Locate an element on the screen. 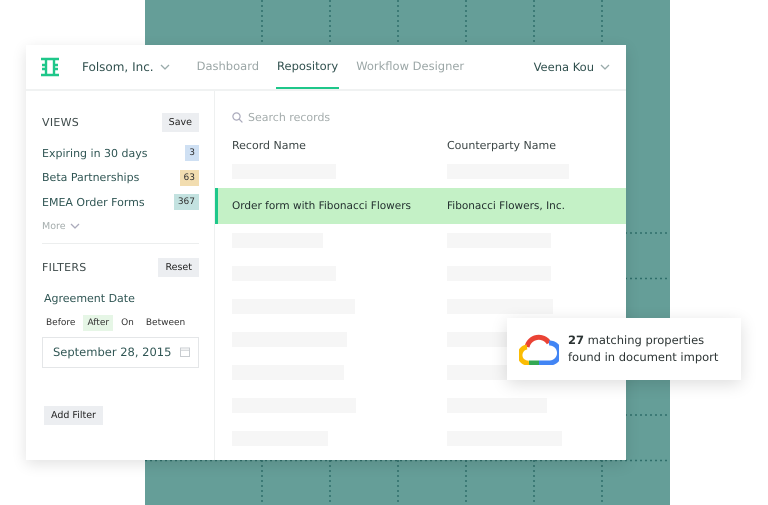  filter-label: Agreement Date is located at coordinates (90, 298).